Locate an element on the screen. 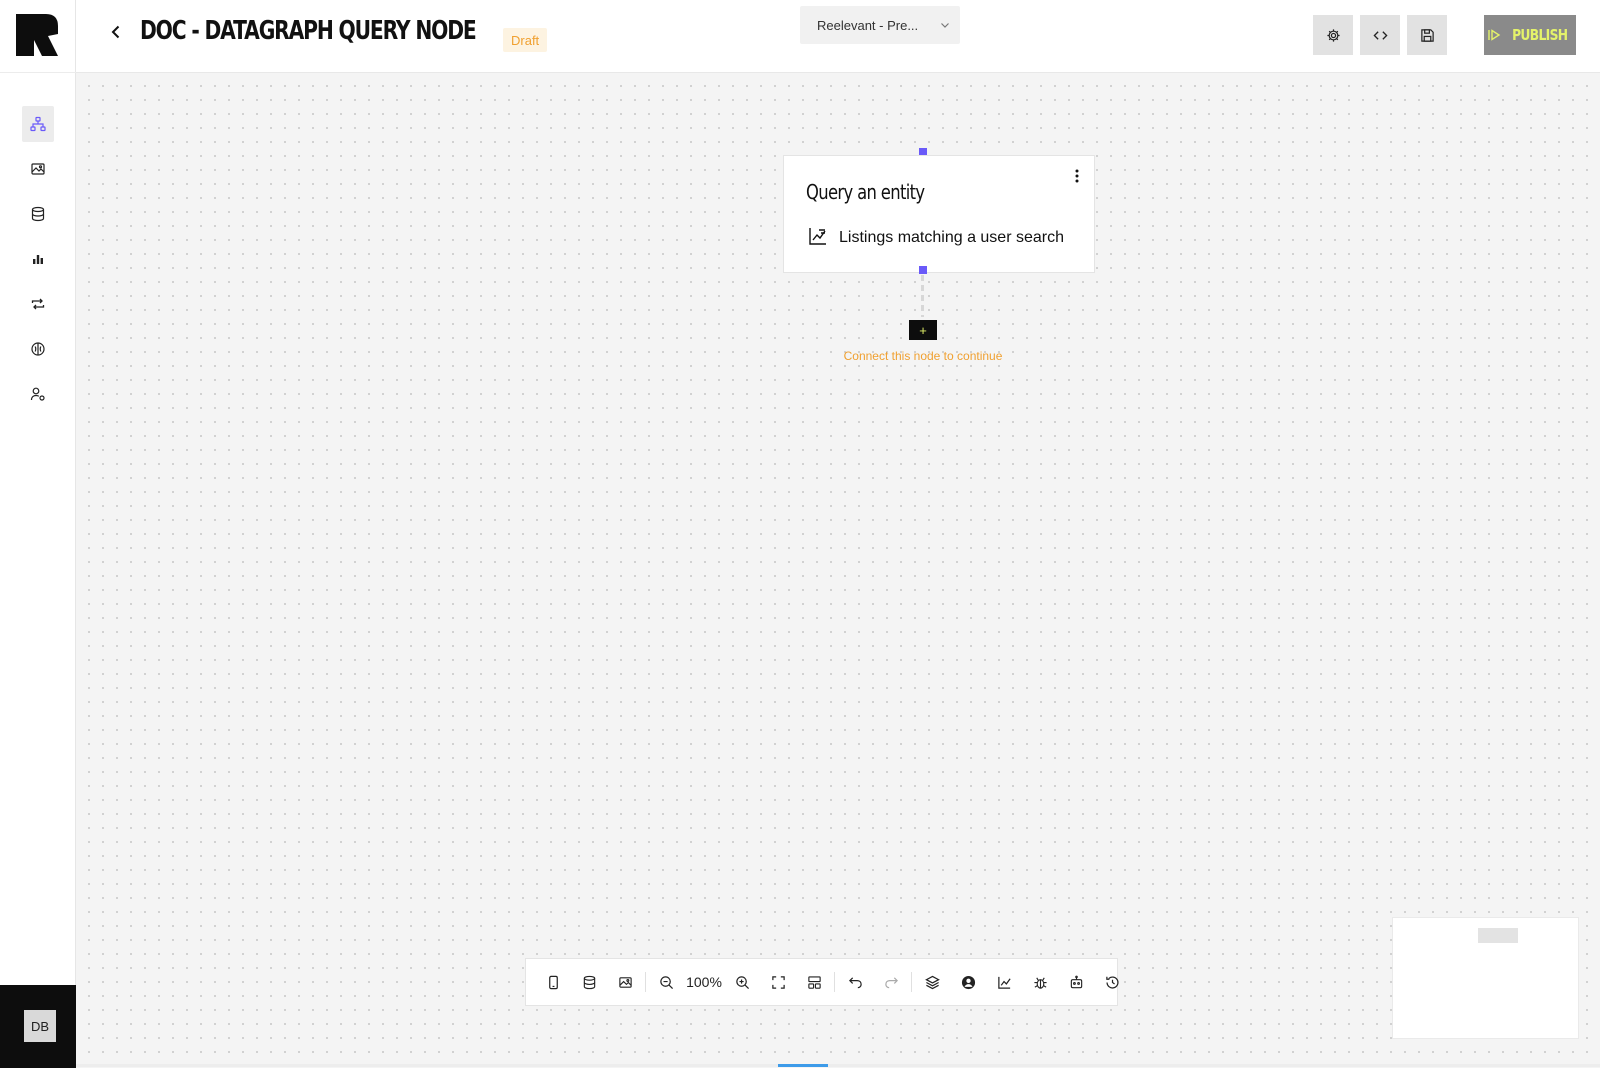 Image resolution: width=1600 pixels, height=1068 pixels. node-more-menu-button is located at coordinates (1077, 176).